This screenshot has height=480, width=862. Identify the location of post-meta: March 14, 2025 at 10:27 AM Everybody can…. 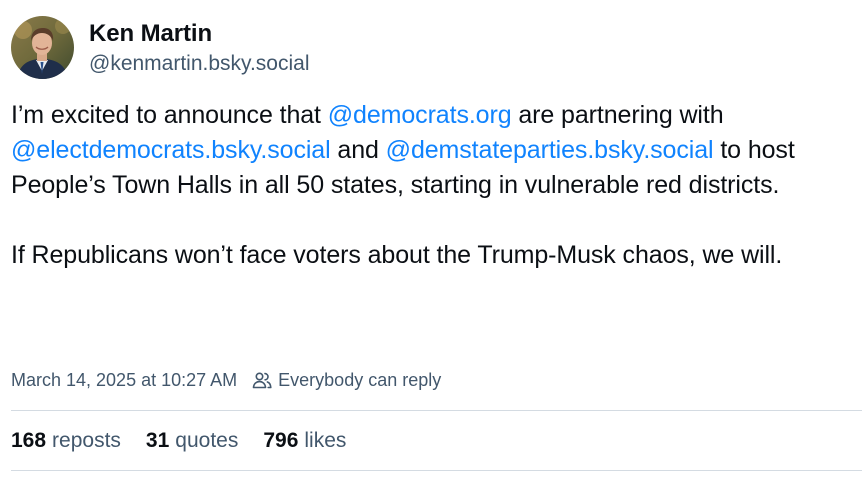
(226, 380).